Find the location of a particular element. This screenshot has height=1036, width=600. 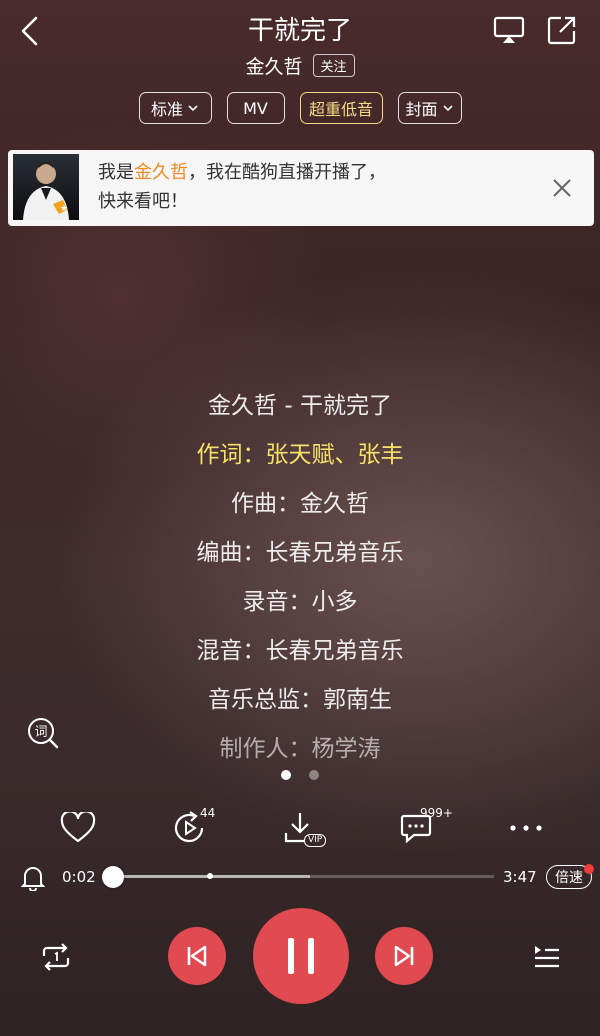

lyric-search-icon: 词 is located at coordinates (43, 733).